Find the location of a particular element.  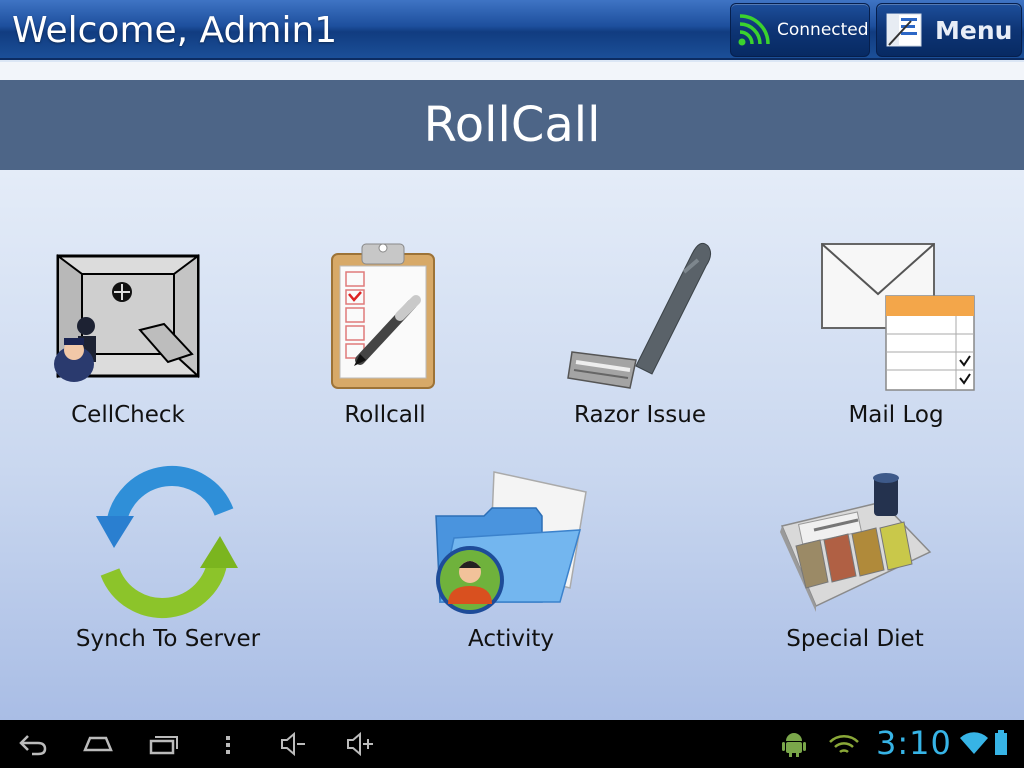

overflow-menu-icon is located at coordinates (228, 744).